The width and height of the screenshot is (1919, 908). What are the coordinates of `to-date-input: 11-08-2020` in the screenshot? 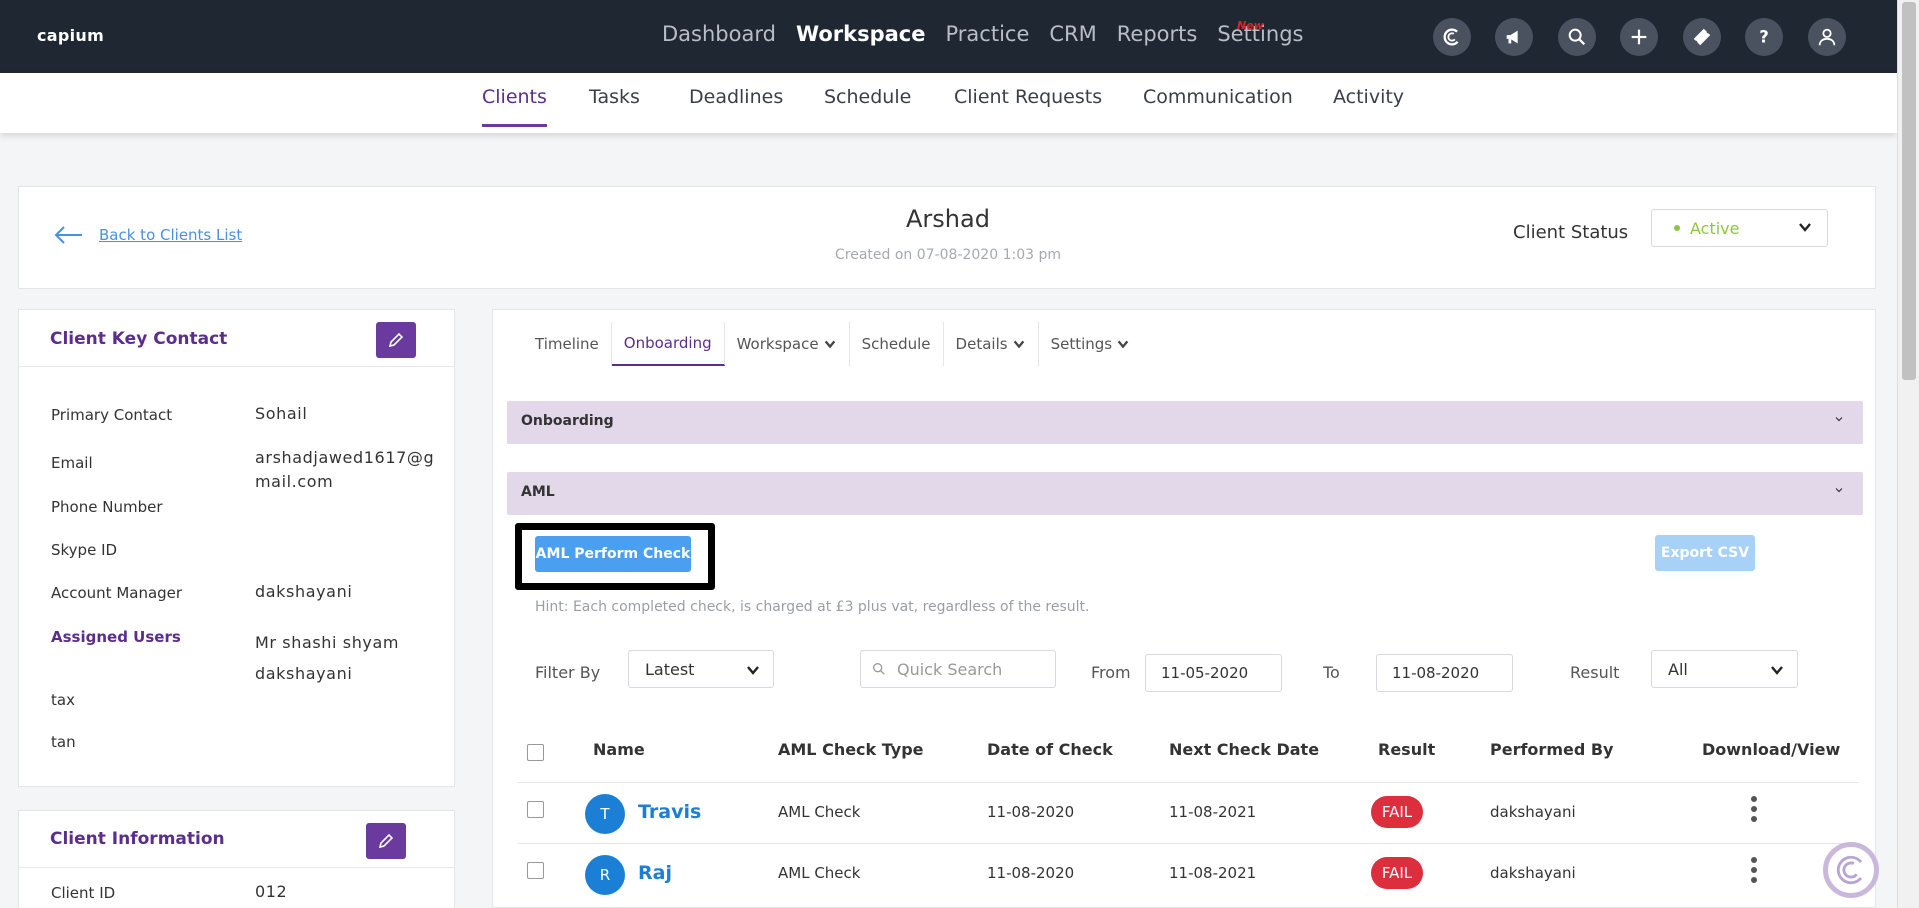 It's located at (1444, 673).